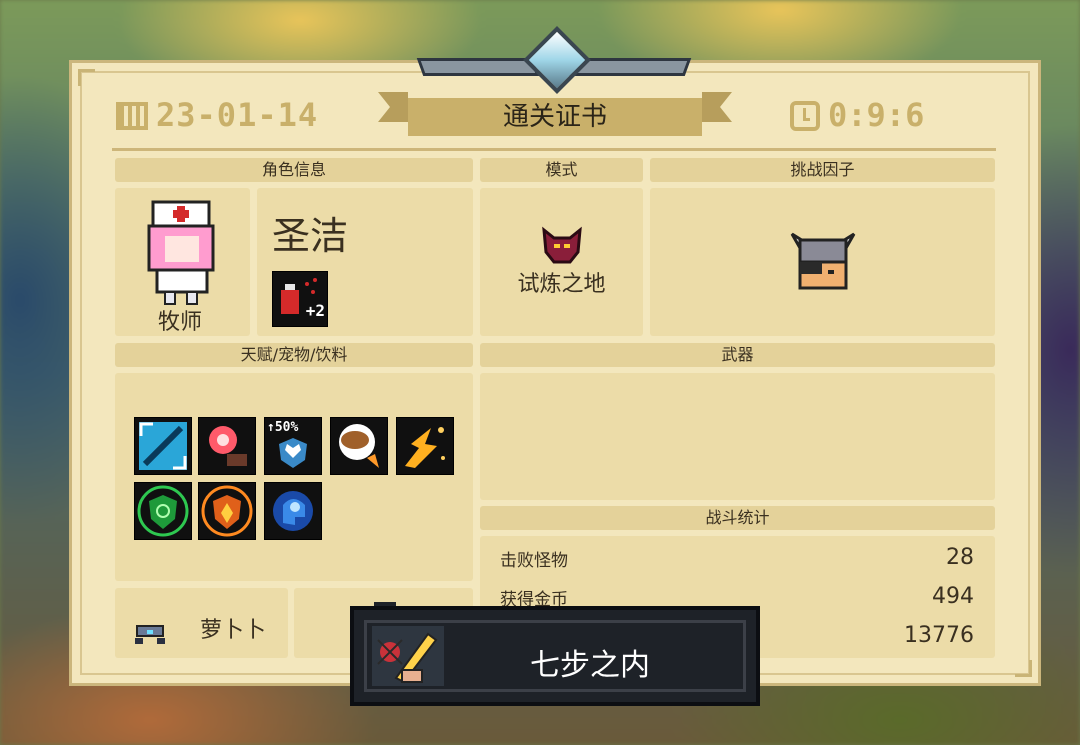 The width and height of the screenshot is (1080, 745). I want to click on section-mode: 模式, so click(561, 170).